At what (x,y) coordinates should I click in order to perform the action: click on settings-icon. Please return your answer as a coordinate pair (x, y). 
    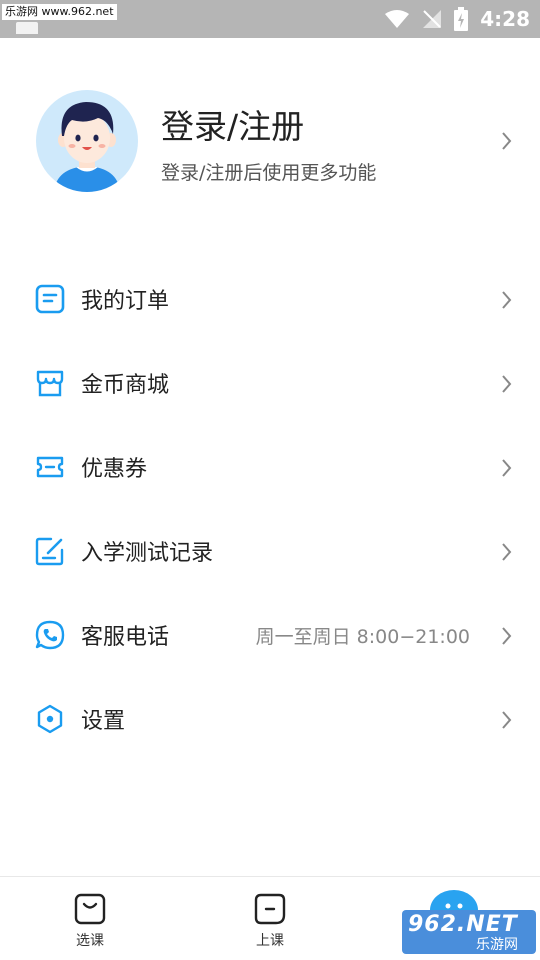
    Looking at the image, I should click on (50, 719).